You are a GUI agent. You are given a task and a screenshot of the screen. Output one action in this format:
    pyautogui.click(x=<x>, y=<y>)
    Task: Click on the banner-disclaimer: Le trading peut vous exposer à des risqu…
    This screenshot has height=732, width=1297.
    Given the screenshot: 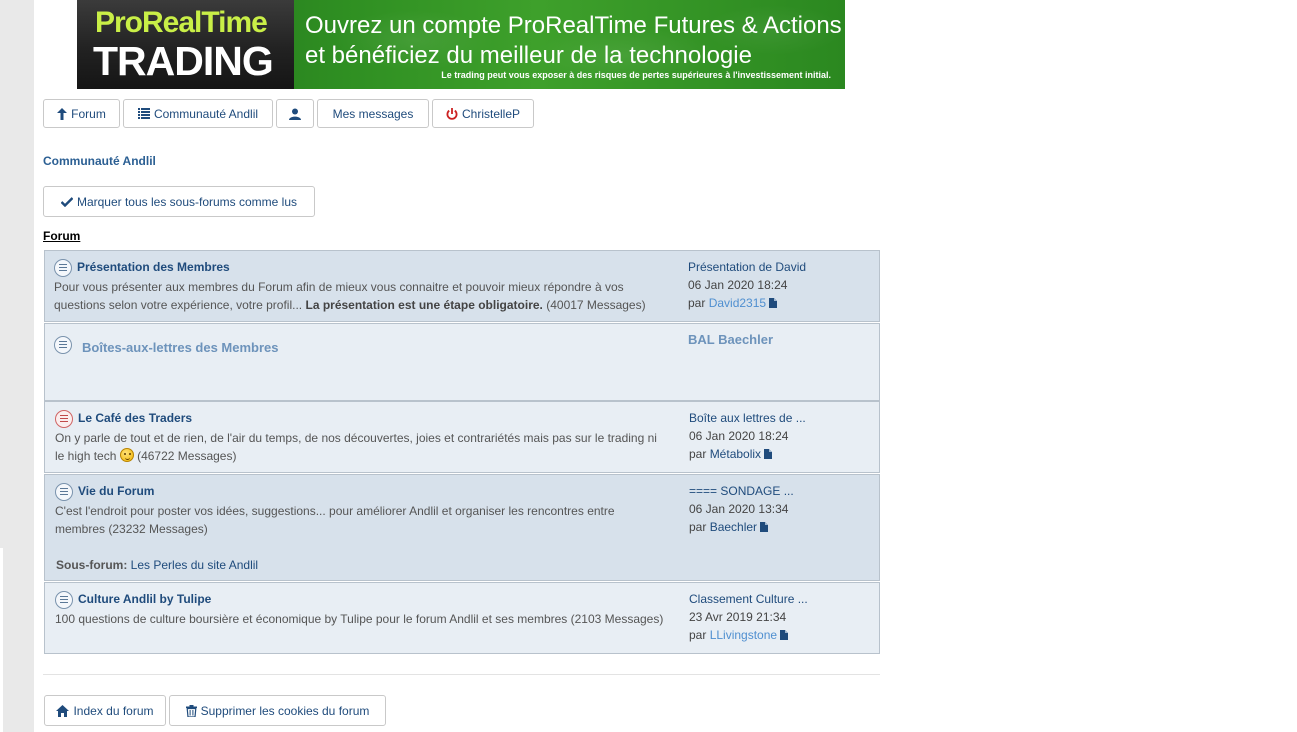 What is the action you would take?
    pyautogui.click(x=636, y=75)
    